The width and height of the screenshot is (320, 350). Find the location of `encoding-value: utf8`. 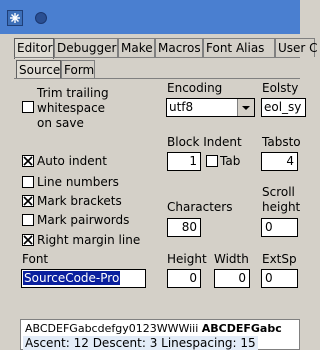

encoding-value: utf8 is located at coordinates (181, 107).